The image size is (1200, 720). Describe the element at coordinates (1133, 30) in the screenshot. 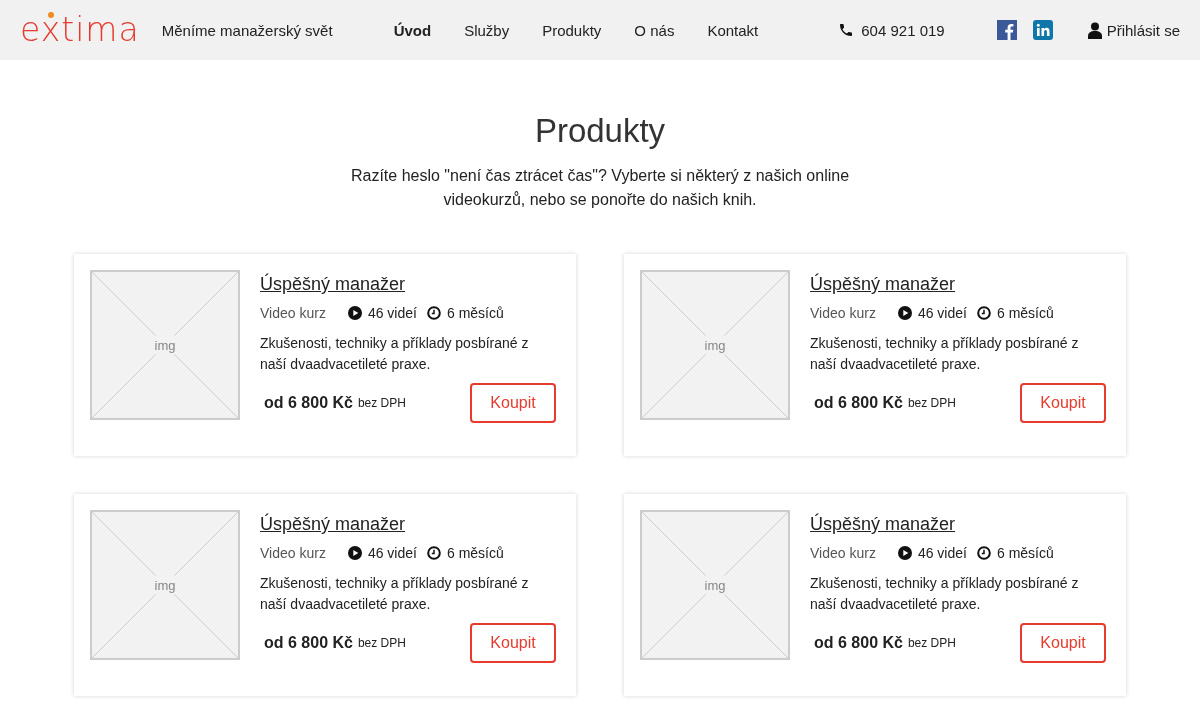

I see `login-link: Přihlásit se` at that location.